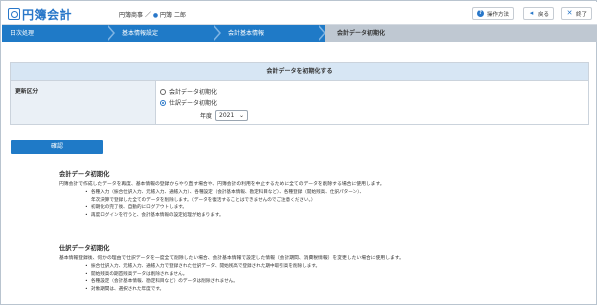 This screenshot has height=305, width=597. I want to click on radio-journal-data, so click(163, 102).